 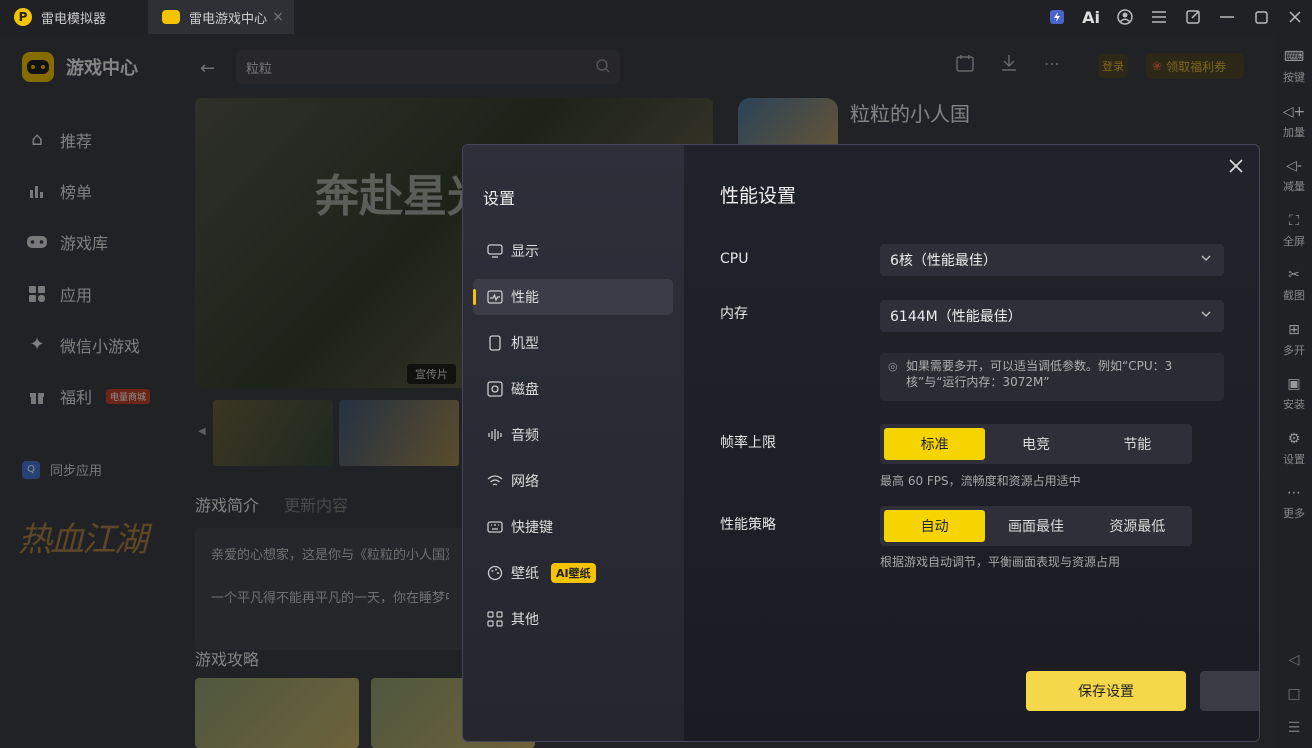 What do you see at coordinates (1294, 57) in the screenshot?
I see `keyboard-icon: ⌨` at bounding box center [1294, 57].